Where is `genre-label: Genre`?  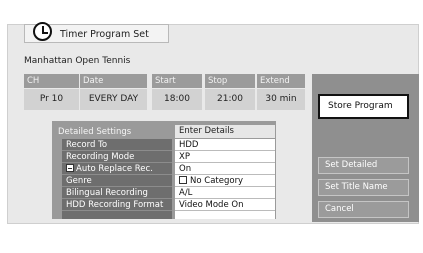 genre-label: Genre is located at coordinates (117, 181).